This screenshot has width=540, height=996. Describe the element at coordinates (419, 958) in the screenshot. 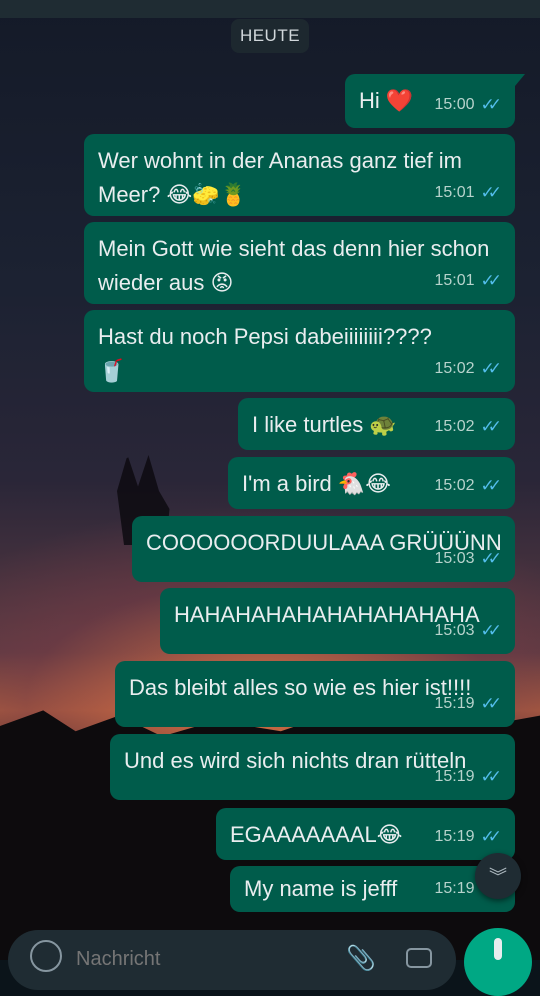

I see `camera-icon` at that location.